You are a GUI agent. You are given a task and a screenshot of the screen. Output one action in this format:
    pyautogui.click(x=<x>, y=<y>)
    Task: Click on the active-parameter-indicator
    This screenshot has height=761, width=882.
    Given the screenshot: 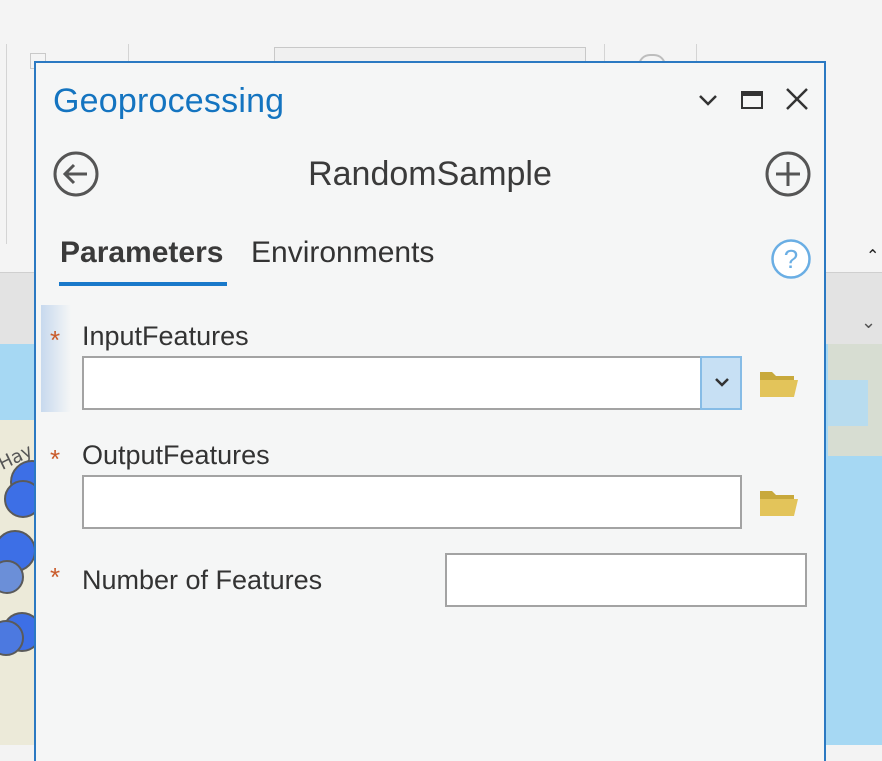 What is the action you would take?
    pyautogui.click(x=56, y=358)
    